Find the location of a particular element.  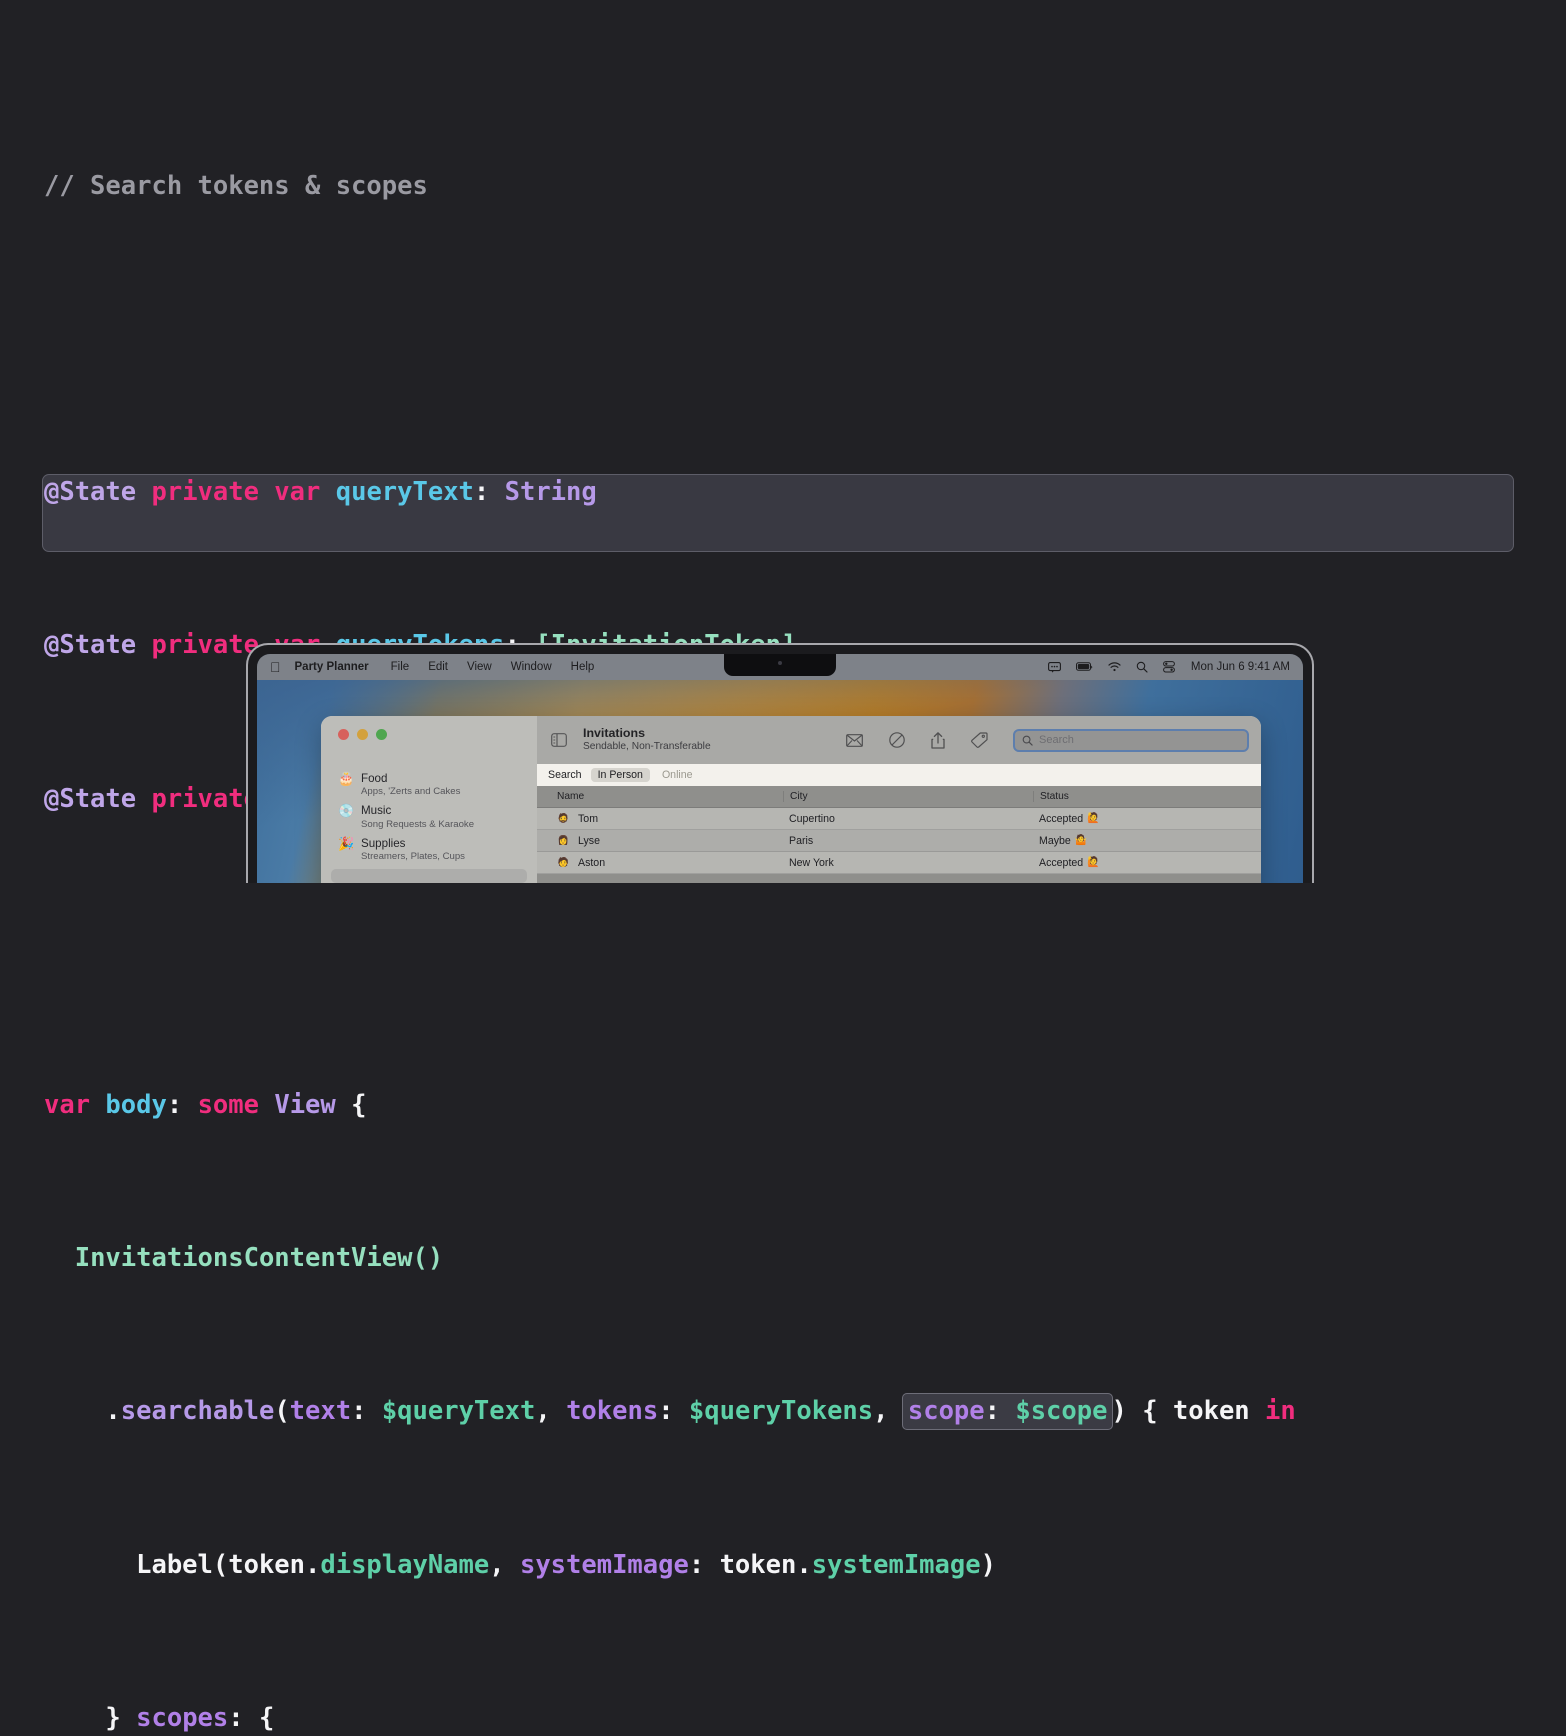

search-icon is located at coordinates (1142, 667).